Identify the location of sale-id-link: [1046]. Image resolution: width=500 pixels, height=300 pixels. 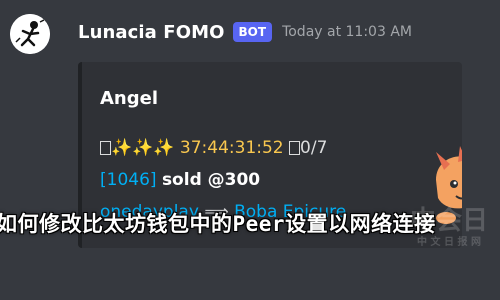
(131, 180).